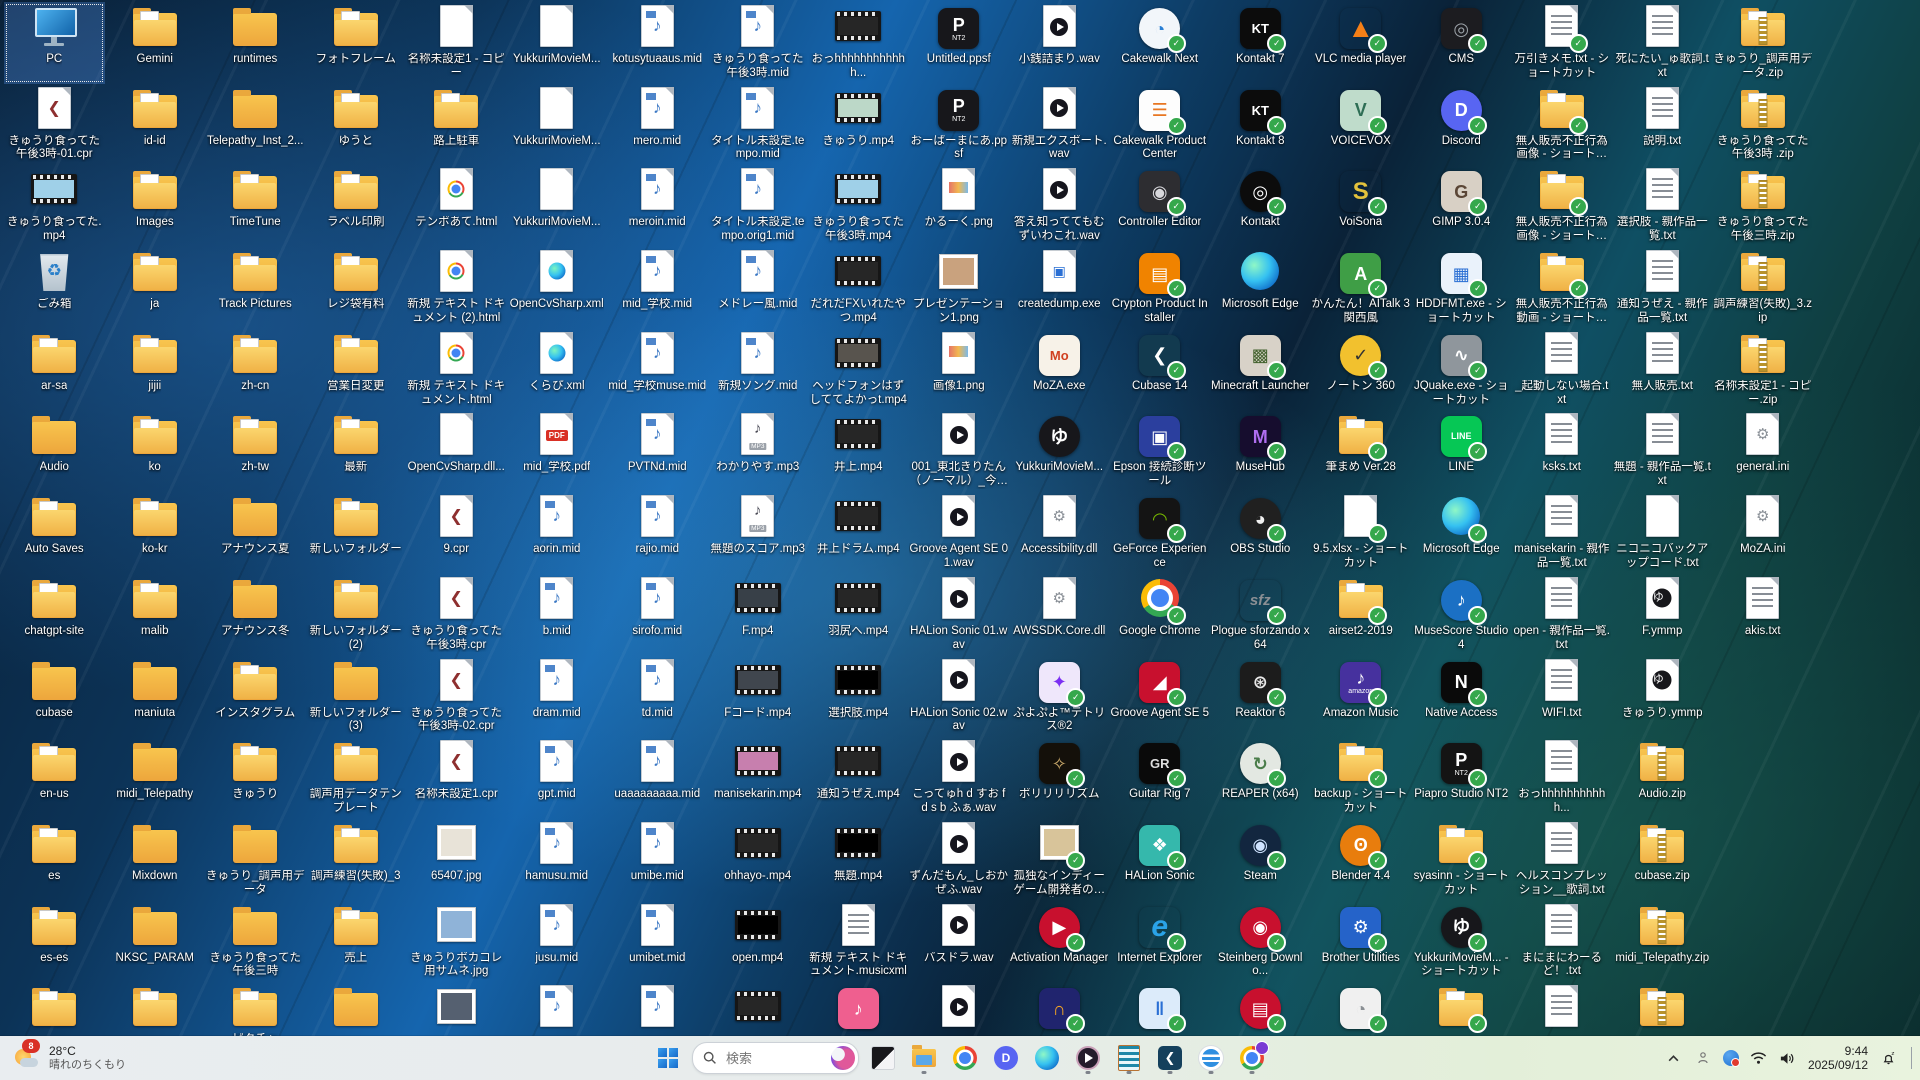  What do you see at coordinates (1160, 288) in the screenshot?
I see `desktop-icon: ▤ ✓ Crypton Product Installer` at bounding box center [1160, 288].